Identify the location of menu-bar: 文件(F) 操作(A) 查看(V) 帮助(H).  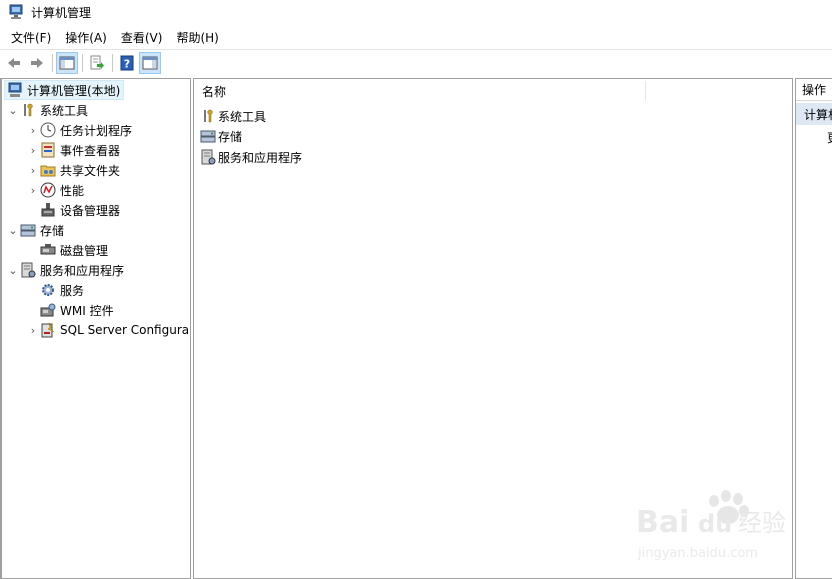
(113, 37).